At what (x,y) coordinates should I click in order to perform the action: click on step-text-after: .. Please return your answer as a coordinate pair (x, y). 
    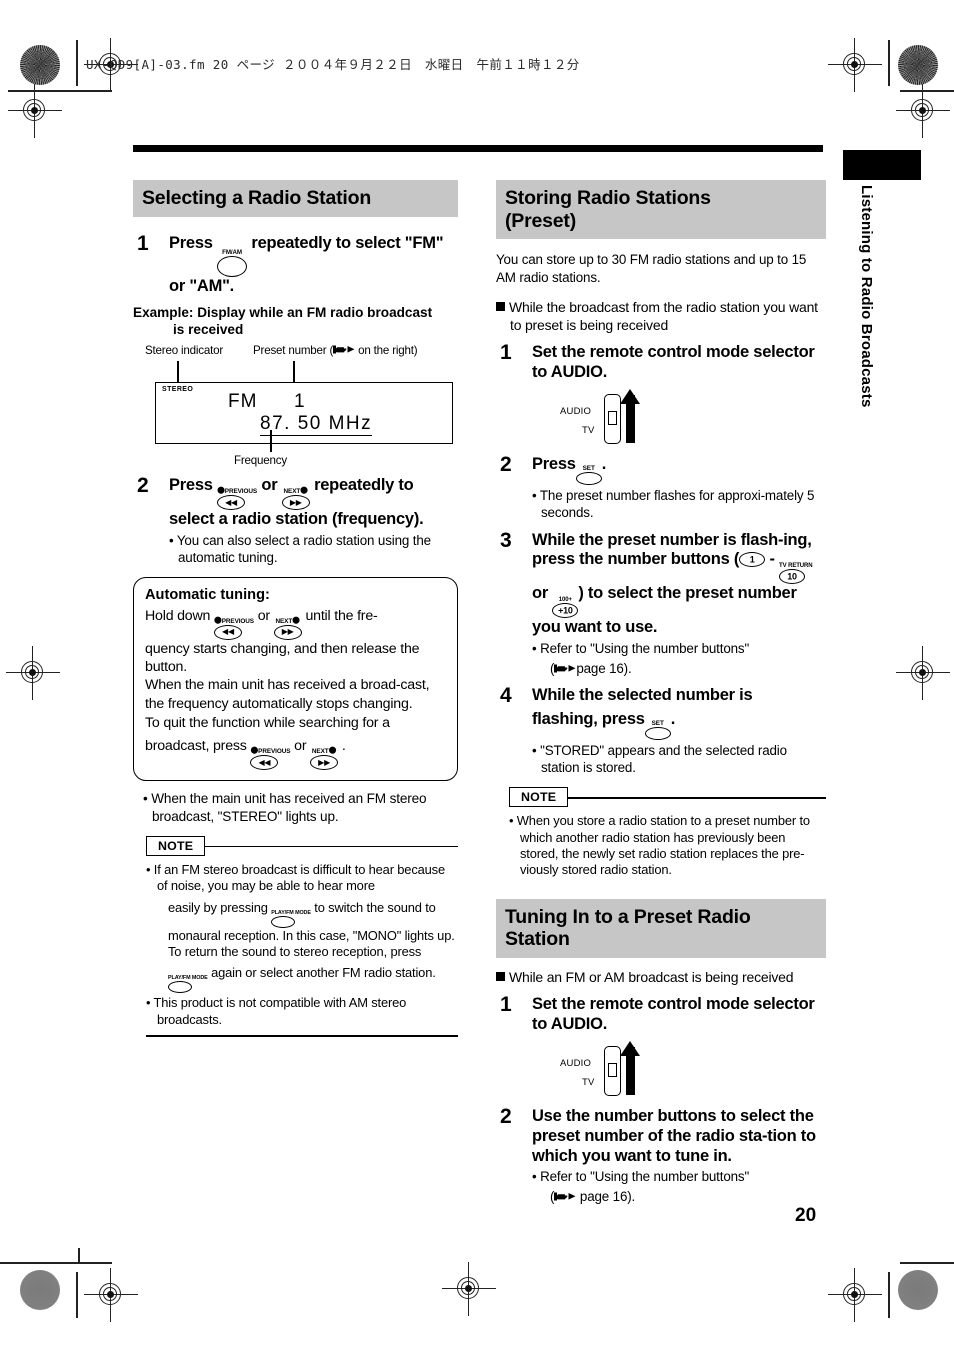
    Looking at the image, I should click on (604, 463).